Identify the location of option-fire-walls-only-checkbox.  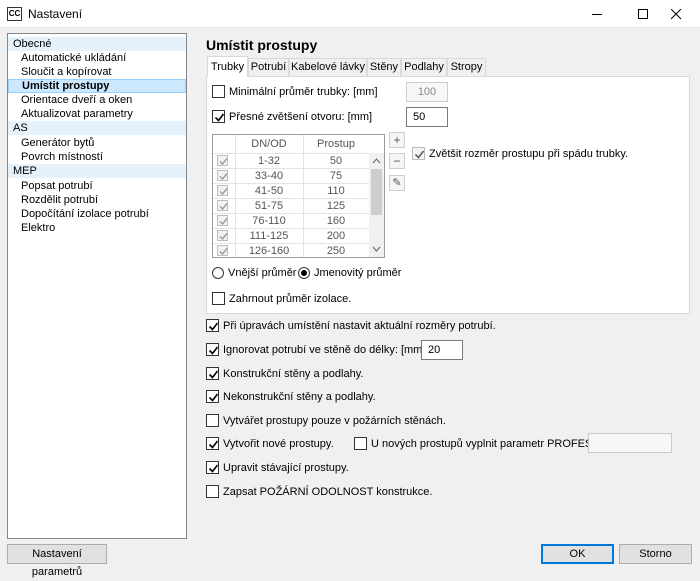
(212, 420).